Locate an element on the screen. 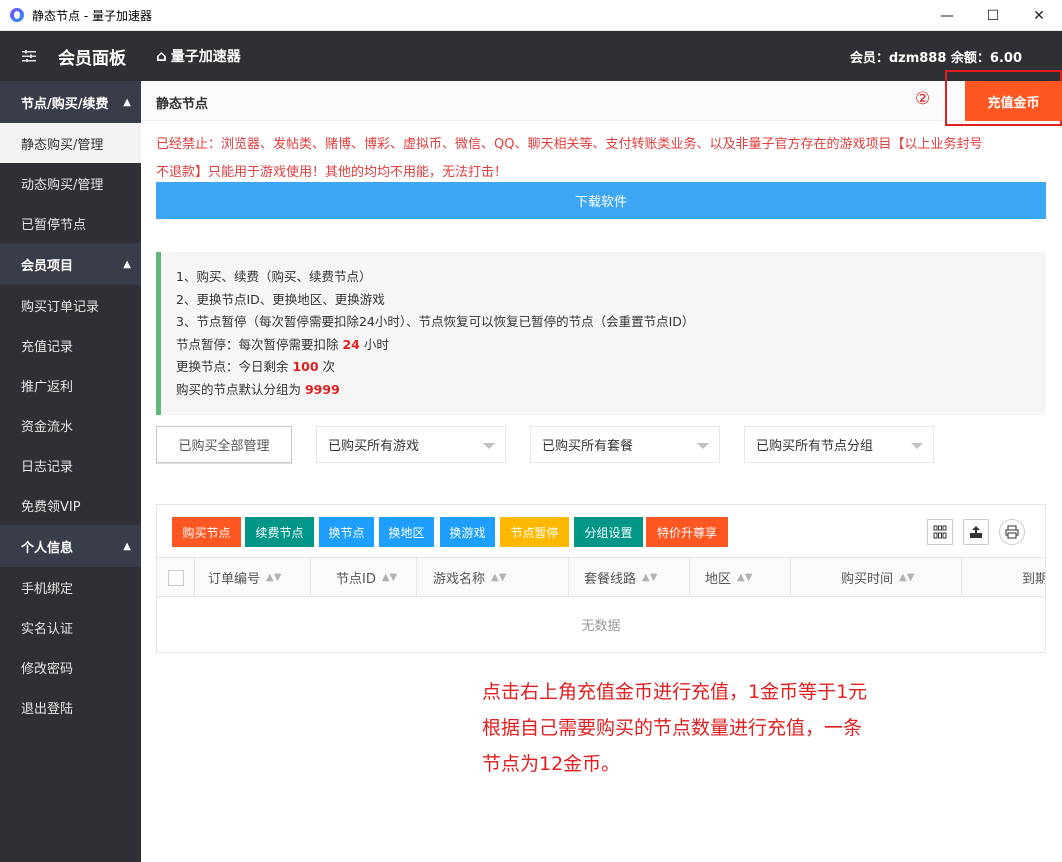  notice-line: 更换节点：今日剩余 100 次 is located at coordinates (611, 367).